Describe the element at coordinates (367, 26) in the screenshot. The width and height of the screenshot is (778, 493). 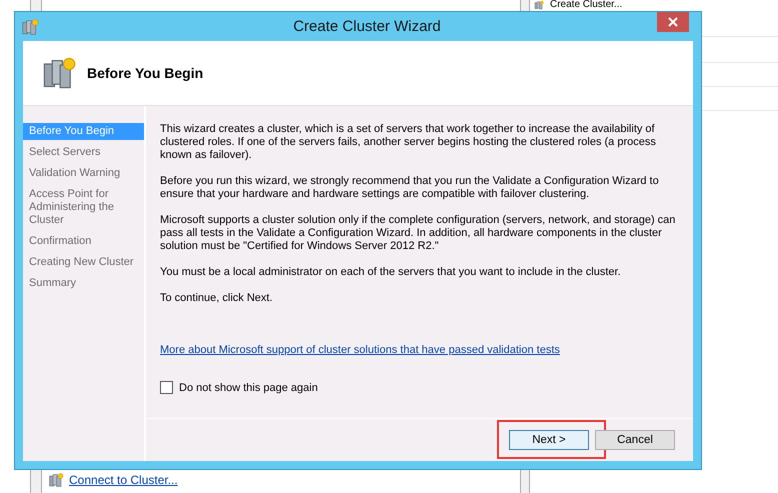
I see `window-title: Create Cluster Wizard` at that location.